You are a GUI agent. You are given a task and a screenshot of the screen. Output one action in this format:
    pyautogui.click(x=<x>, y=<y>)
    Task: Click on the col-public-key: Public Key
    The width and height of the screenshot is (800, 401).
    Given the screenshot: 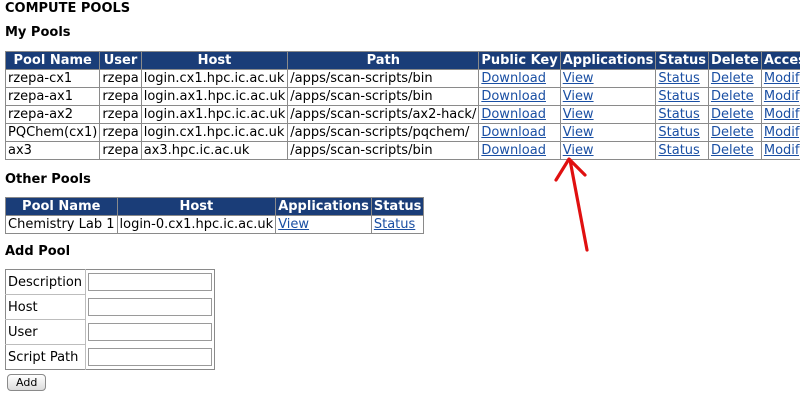 What is the action you would take?
    pyautogui.click(x=519, y=60)
    